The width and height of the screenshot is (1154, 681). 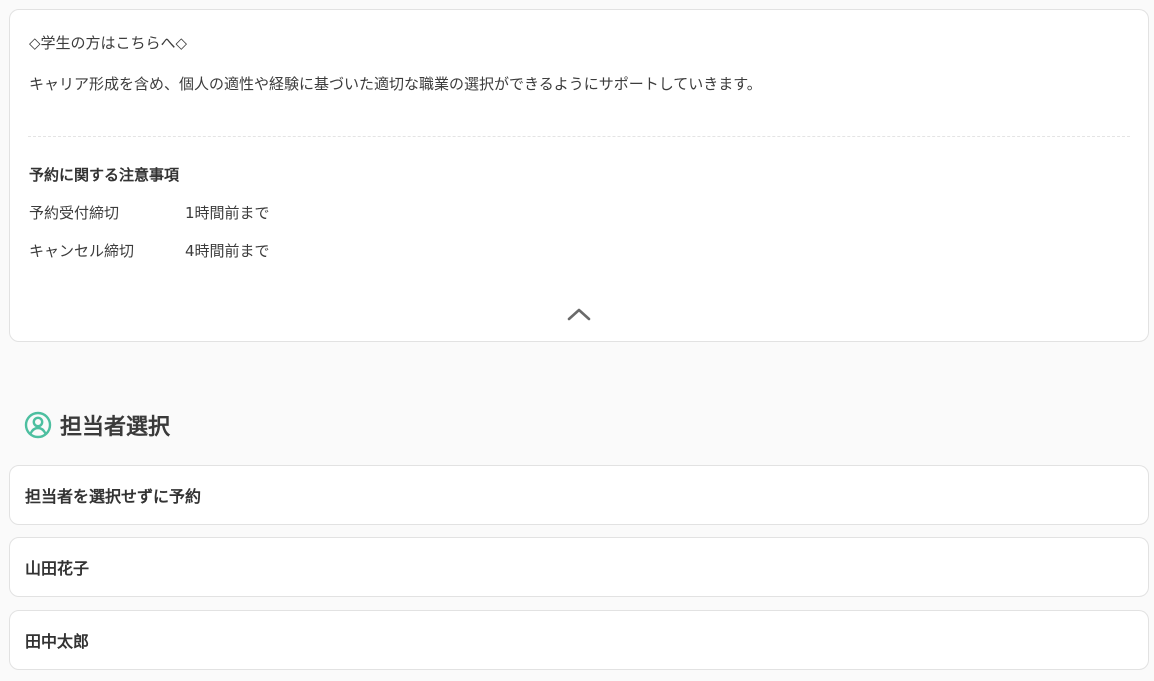 I want to click on section-title: 担当者選択, so click(x=115, y=427).